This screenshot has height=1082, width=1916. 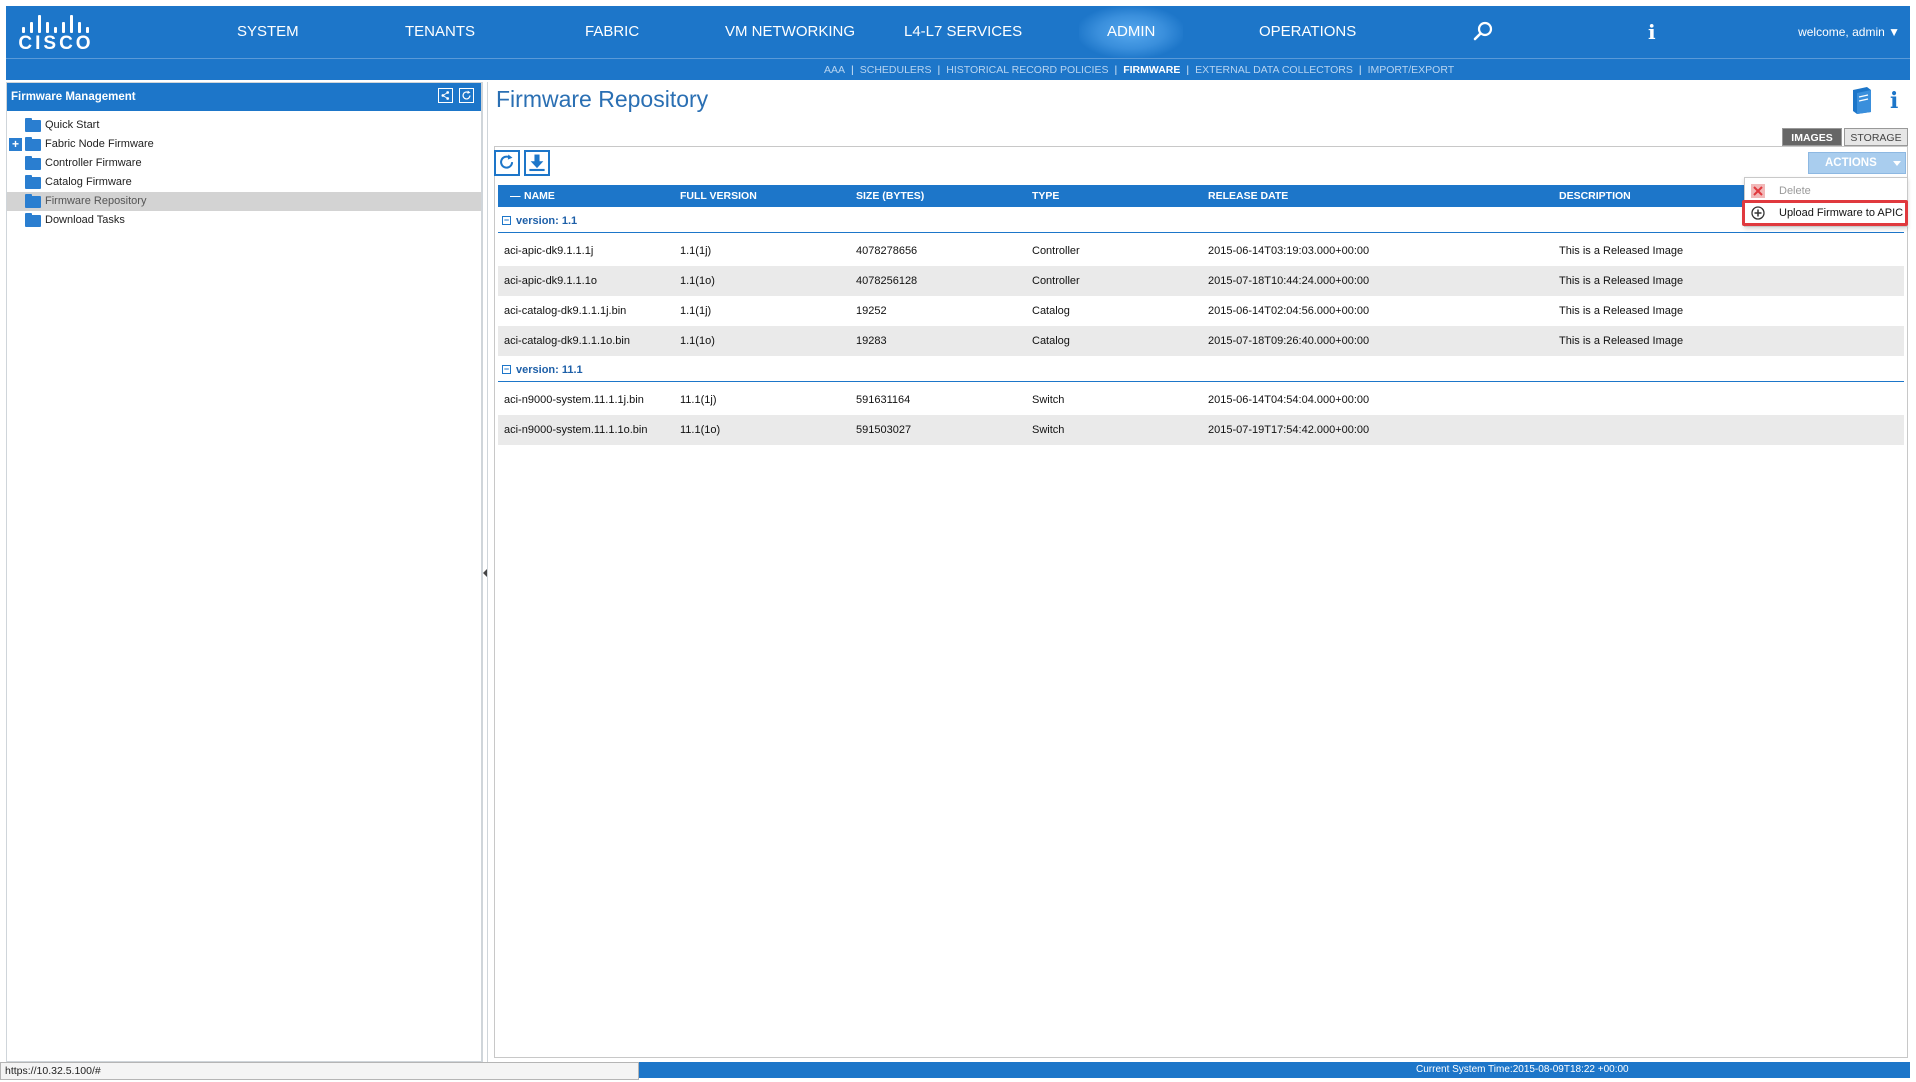 What do you see at coordinates (244, 163) in the screenshot?
I see `sidebar-item-controller-firmware: Controller Firmware` at bounding box center [244, 163].